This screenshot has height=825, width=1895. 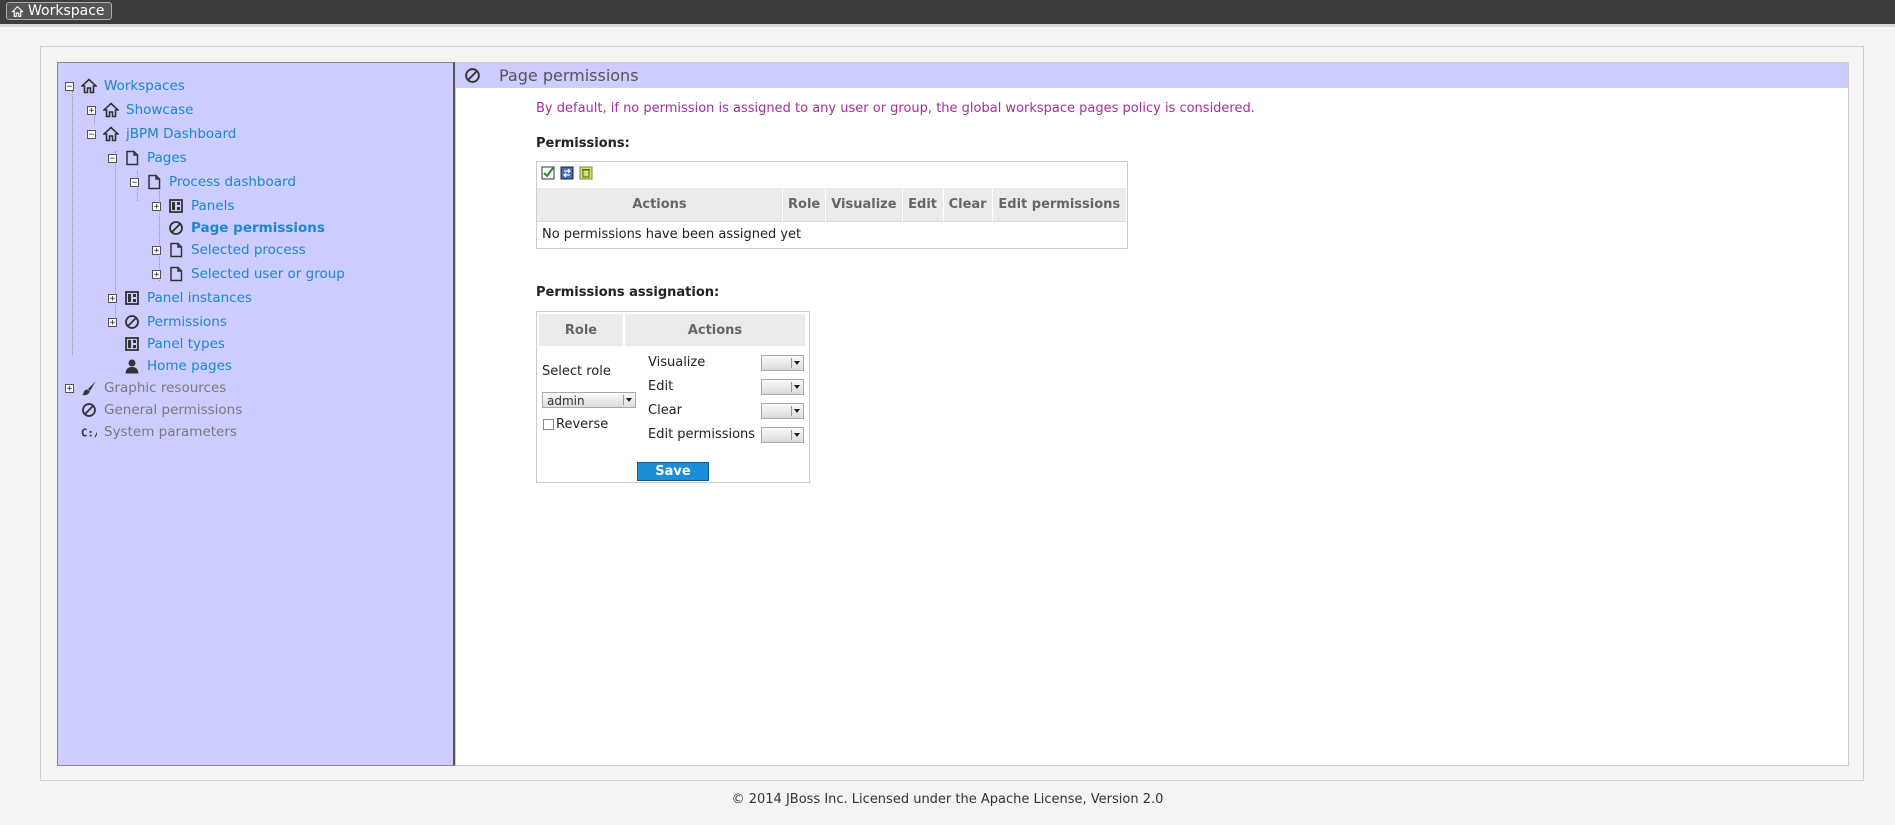 I want to click on column-visualize: Visualize, so click(x=864, y=205).